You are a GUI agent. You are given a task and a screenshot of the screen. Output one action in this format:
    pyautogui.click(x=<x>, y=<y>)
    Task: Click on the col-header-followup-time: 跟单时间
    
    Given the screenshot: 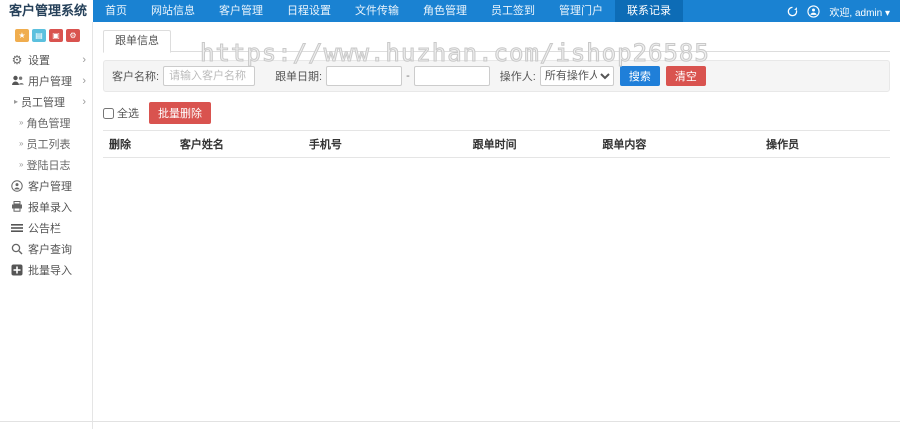 What is the action you would take?
    pyautogui.click(x=531, y=144)
    